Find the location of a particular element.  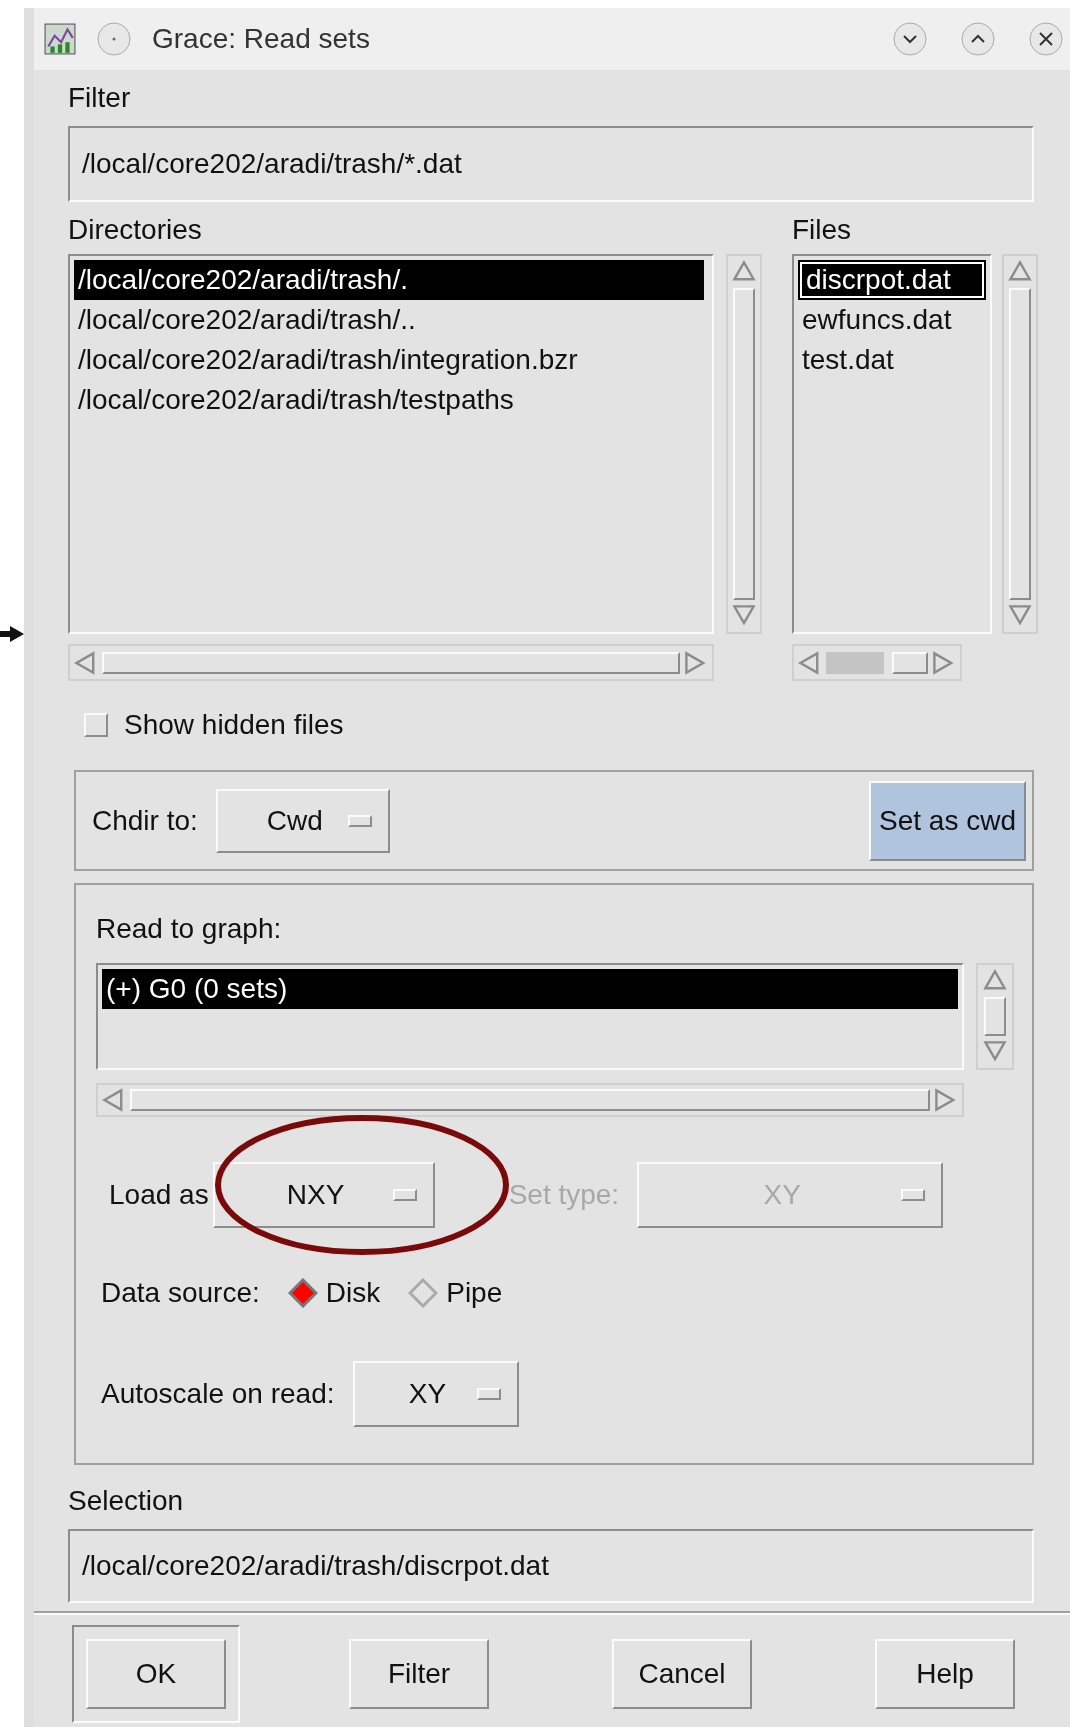

selection-field: /local/core202/aradi/trash/discrpot.dat is located at coordinates (551, 1566).